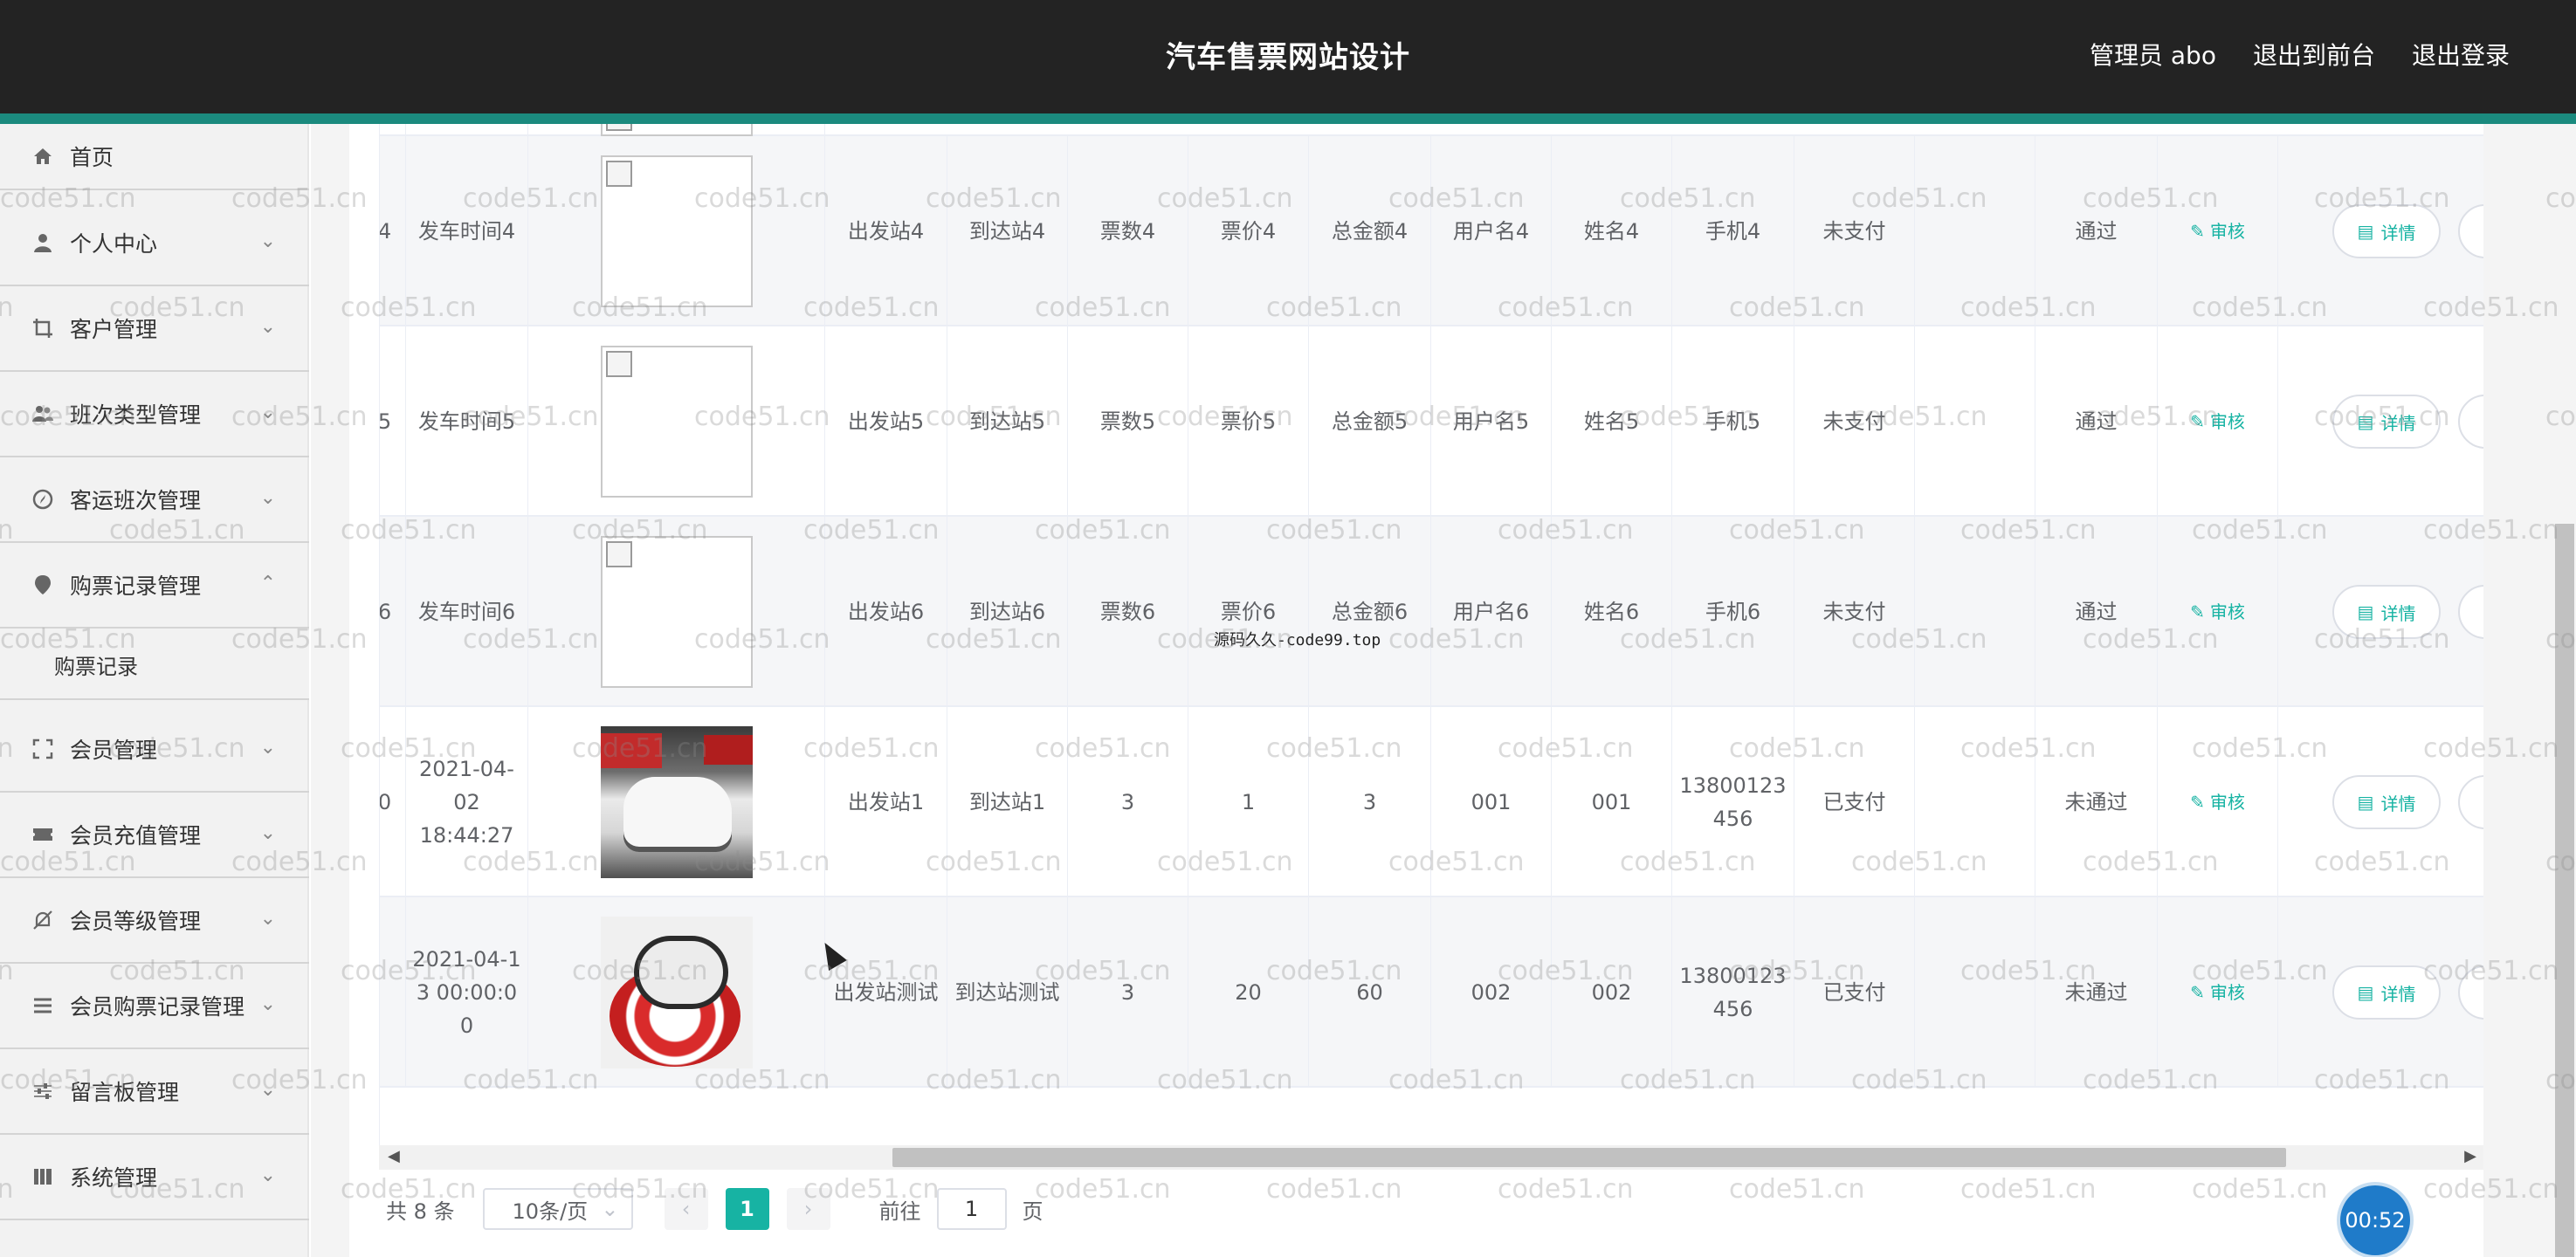  Describe the element at coordinates (686, 1209) in the screenshot. I see `prev-page-button: ‹` at that location.